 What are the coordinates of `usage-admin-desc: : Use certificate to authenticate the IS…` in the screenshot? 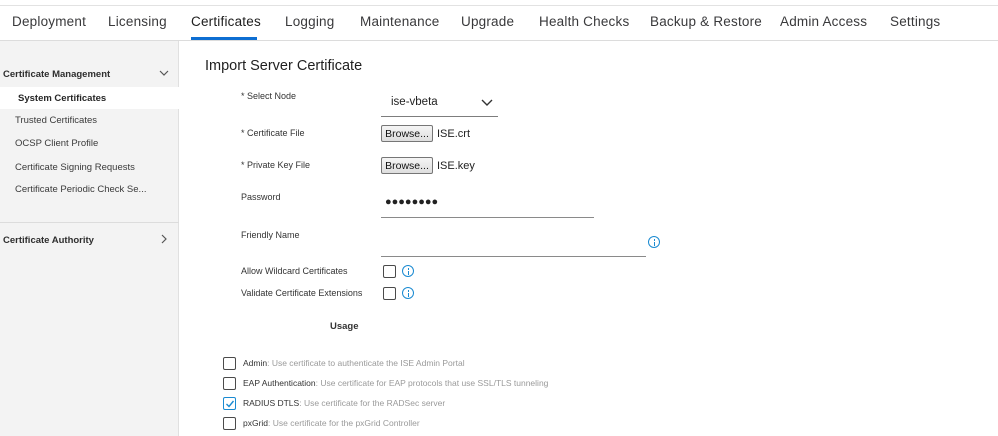 It's located at (366, 363).